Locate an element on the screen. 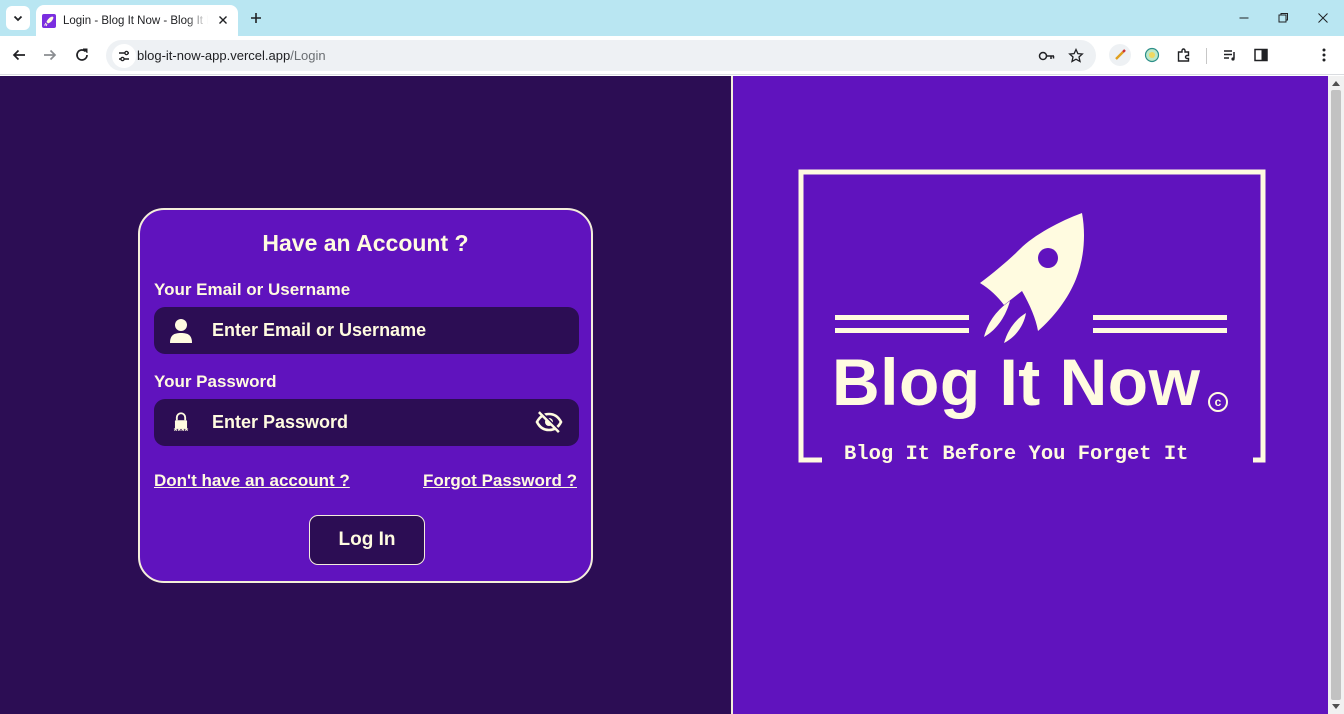  restore-icon is located at coordinates (1283, 18).